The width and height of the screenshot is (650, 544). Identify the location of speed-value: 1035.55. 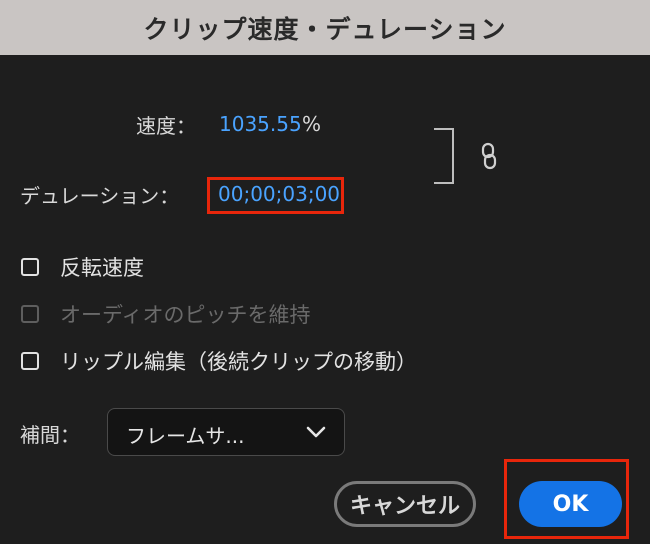
(260, 124).